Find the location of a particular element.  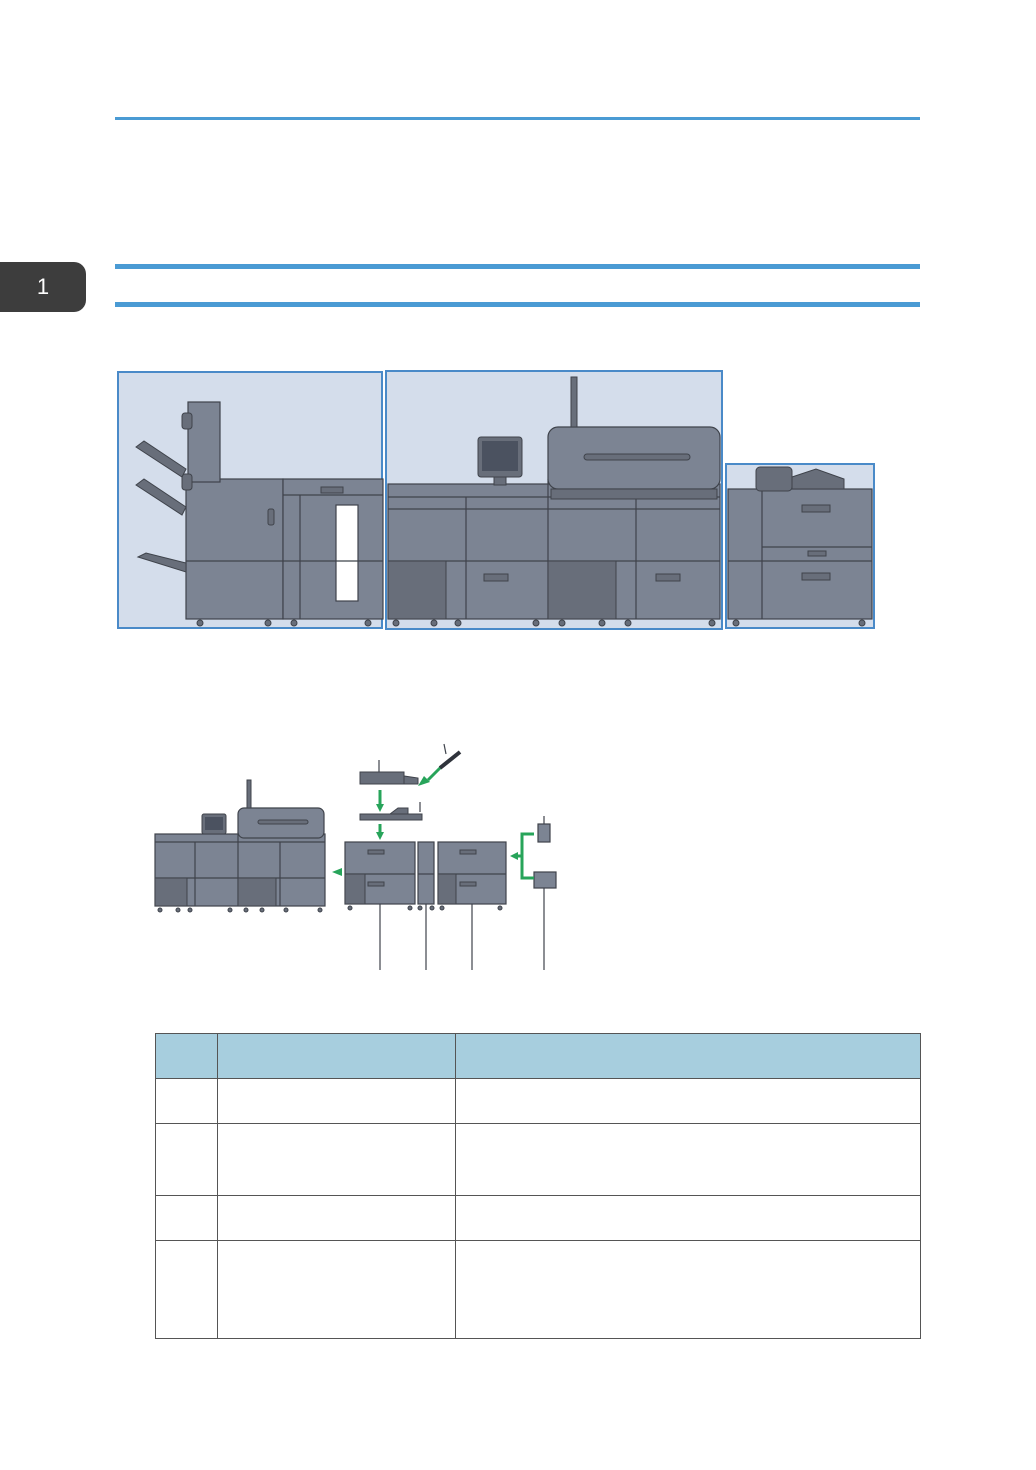

options-diagram is located at coordinates (355, 856).